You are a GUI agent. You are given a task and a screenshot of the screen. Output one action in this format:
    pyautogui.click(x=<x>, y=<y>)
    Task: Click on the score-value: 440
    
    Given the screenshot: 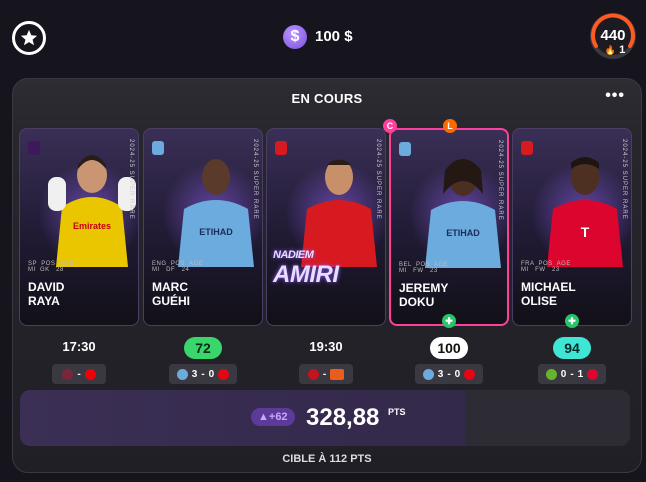 What is the action you would take?
    pyautogui.click(x=613, y=35)
    